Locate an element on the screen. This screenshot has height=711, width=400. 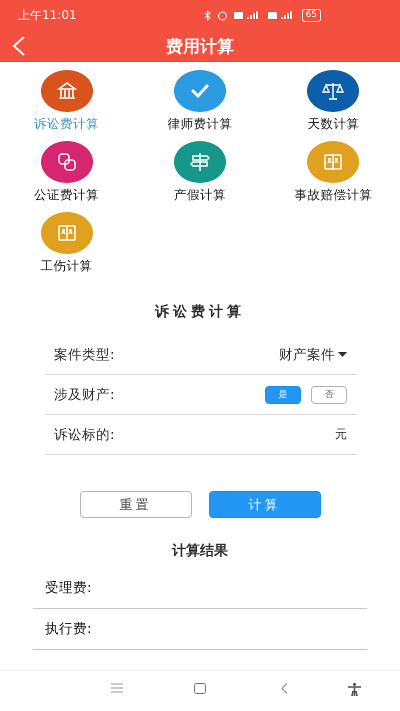
scales-icon is located at coordinates (333, 91).